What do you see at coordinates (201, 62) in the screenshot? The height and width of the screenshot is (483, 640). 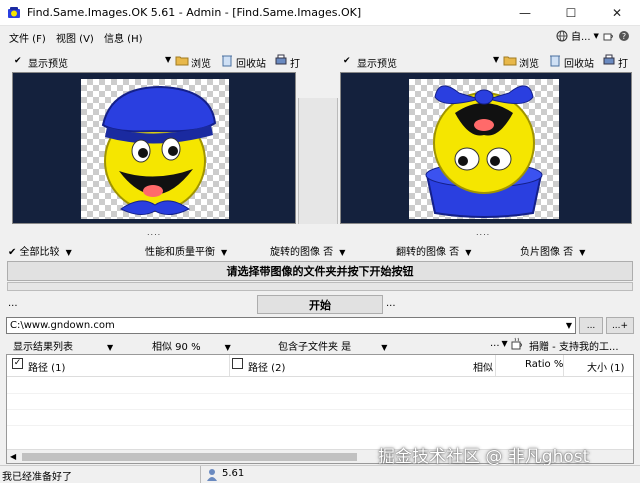 I see `left-browse-button: 浏览` at bounding box center [201, 62].